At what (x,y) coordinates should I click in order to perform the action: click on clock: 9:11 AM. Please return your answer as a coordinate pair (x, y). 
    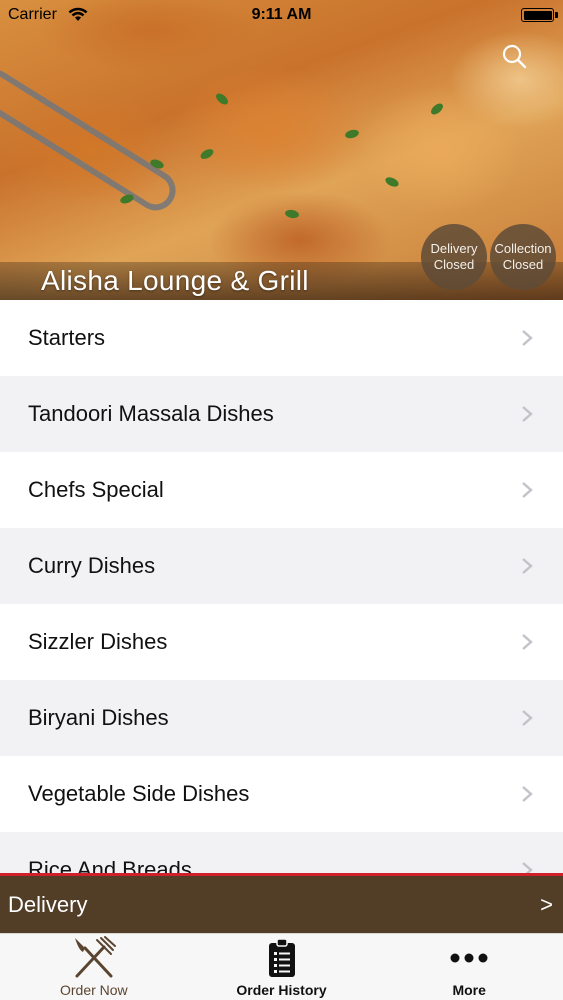
    Looking at the image, I should click on (281, 14).